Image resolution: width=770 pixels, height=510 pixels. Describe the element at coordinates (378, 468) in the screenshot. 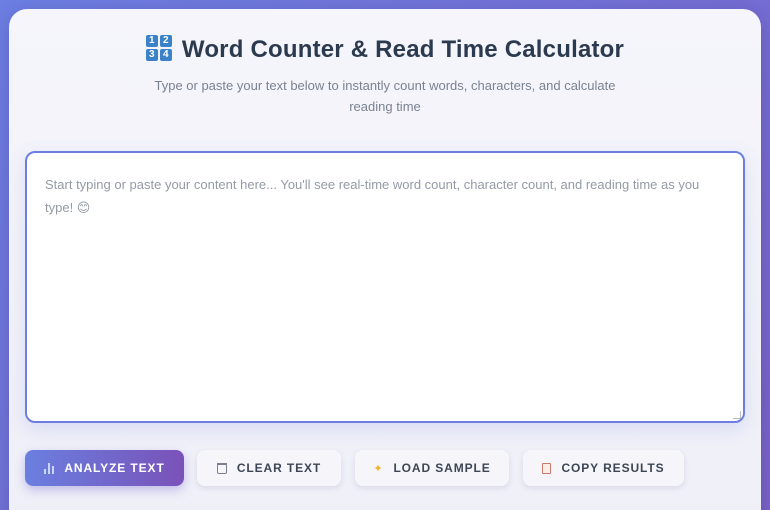

I see `sparkles-icon: ✦` at that location.